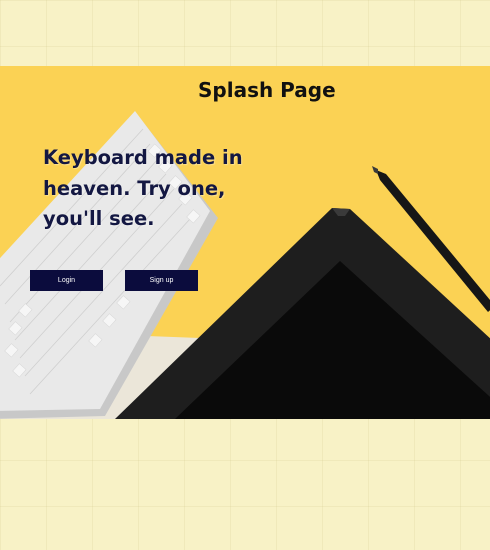 Image resolution: width=490 pixels, height=550 pixels. What do you see at coordinates (66, 280) in the screenshot?
I see `login-button: Login` at bounding box center [66, 280].